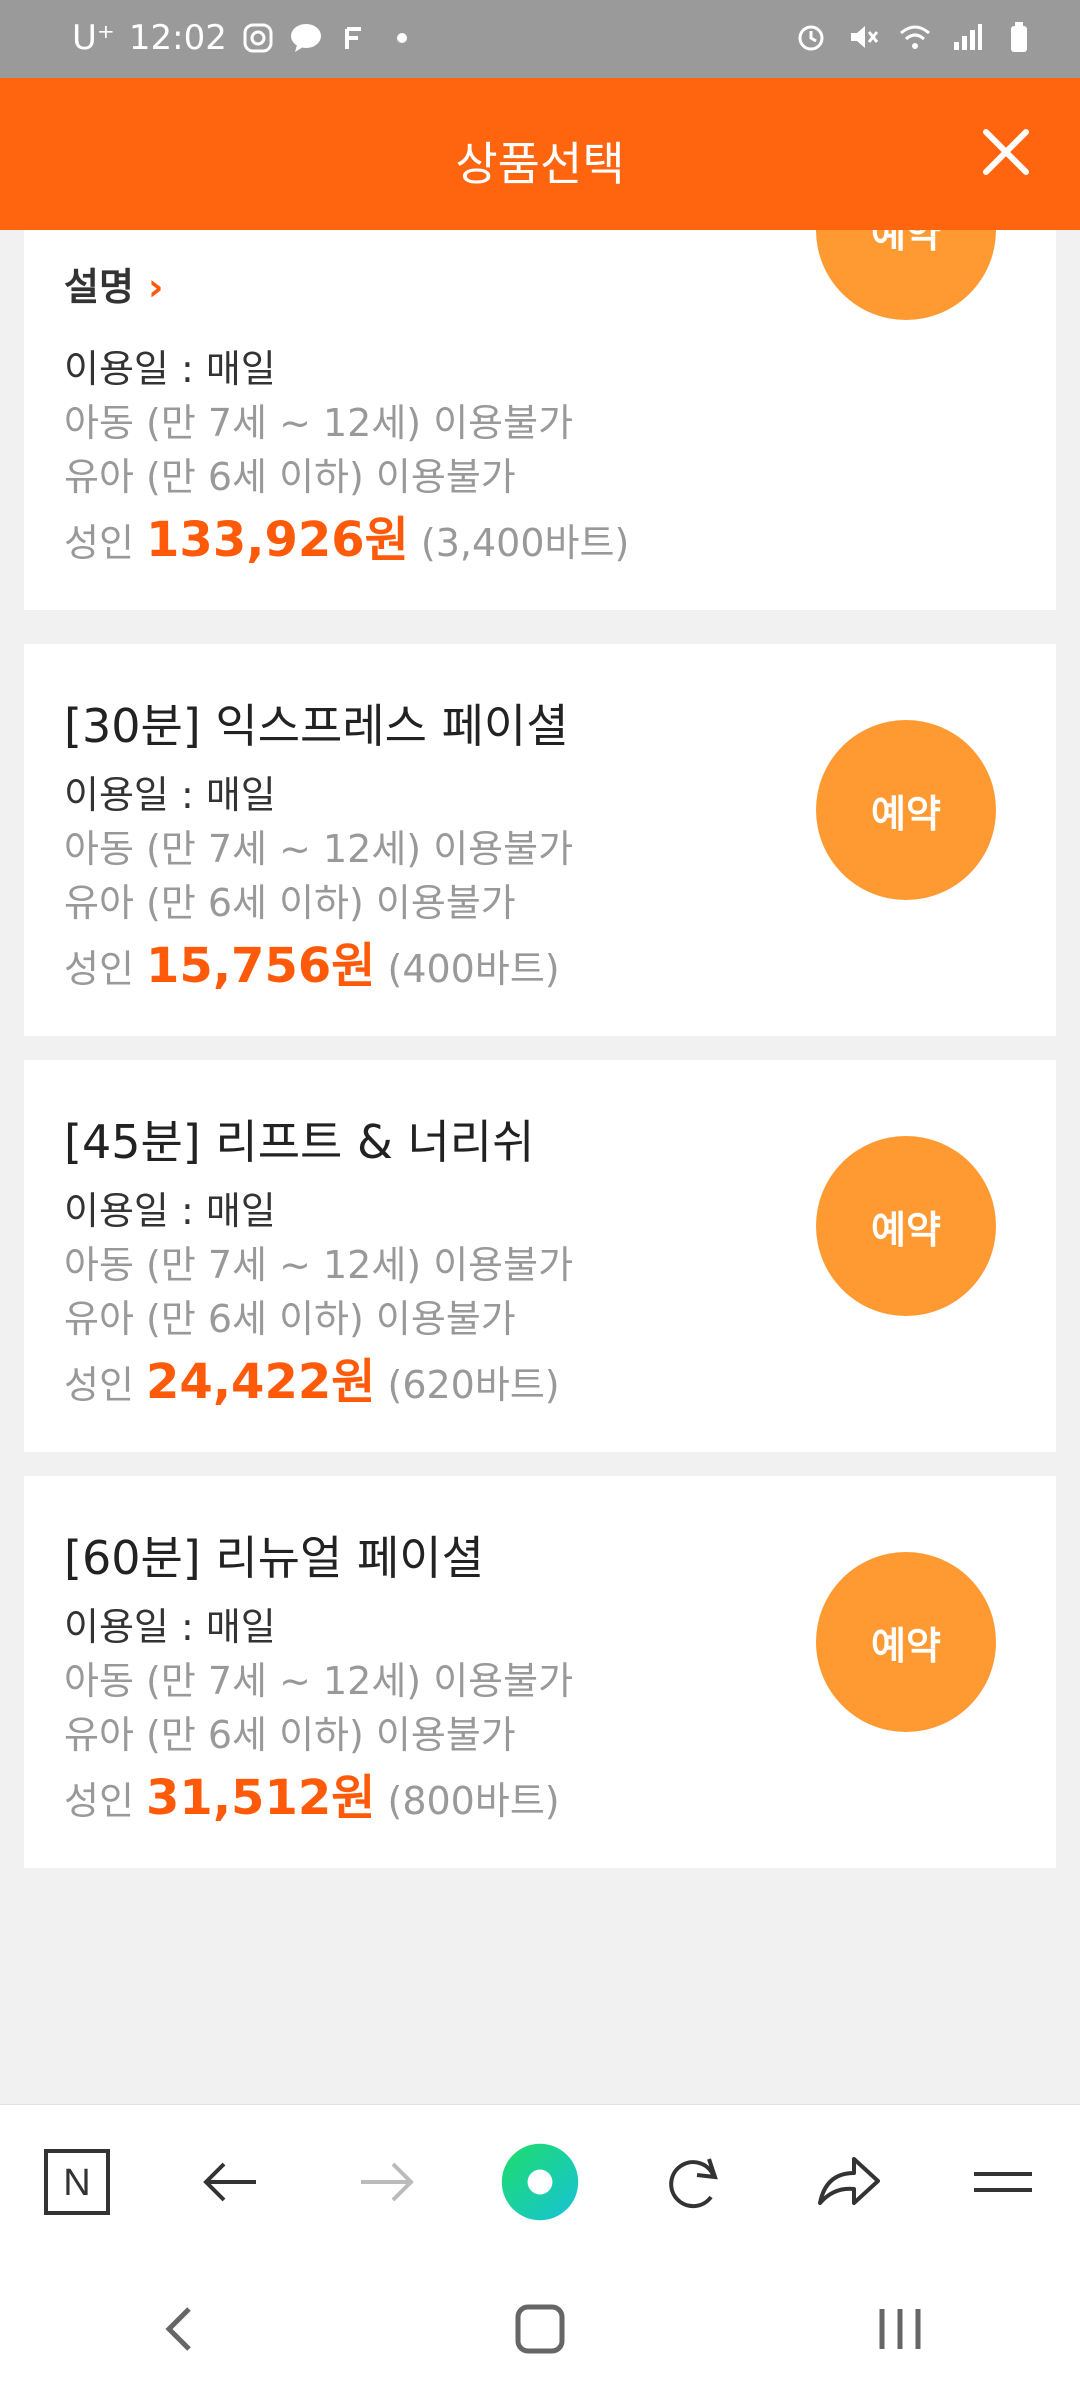 Image resolution: width=1080 pixels, height=2400 pixels. Describe the element at coordinates (274, 1558) in the screenshot. I see `product-title: [60분] 리뉴얼 페이셜` at that location.